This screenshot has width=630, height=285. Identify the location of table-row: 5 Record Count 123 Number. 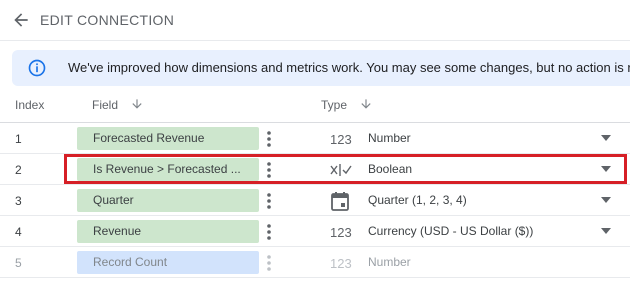
(315, 262).